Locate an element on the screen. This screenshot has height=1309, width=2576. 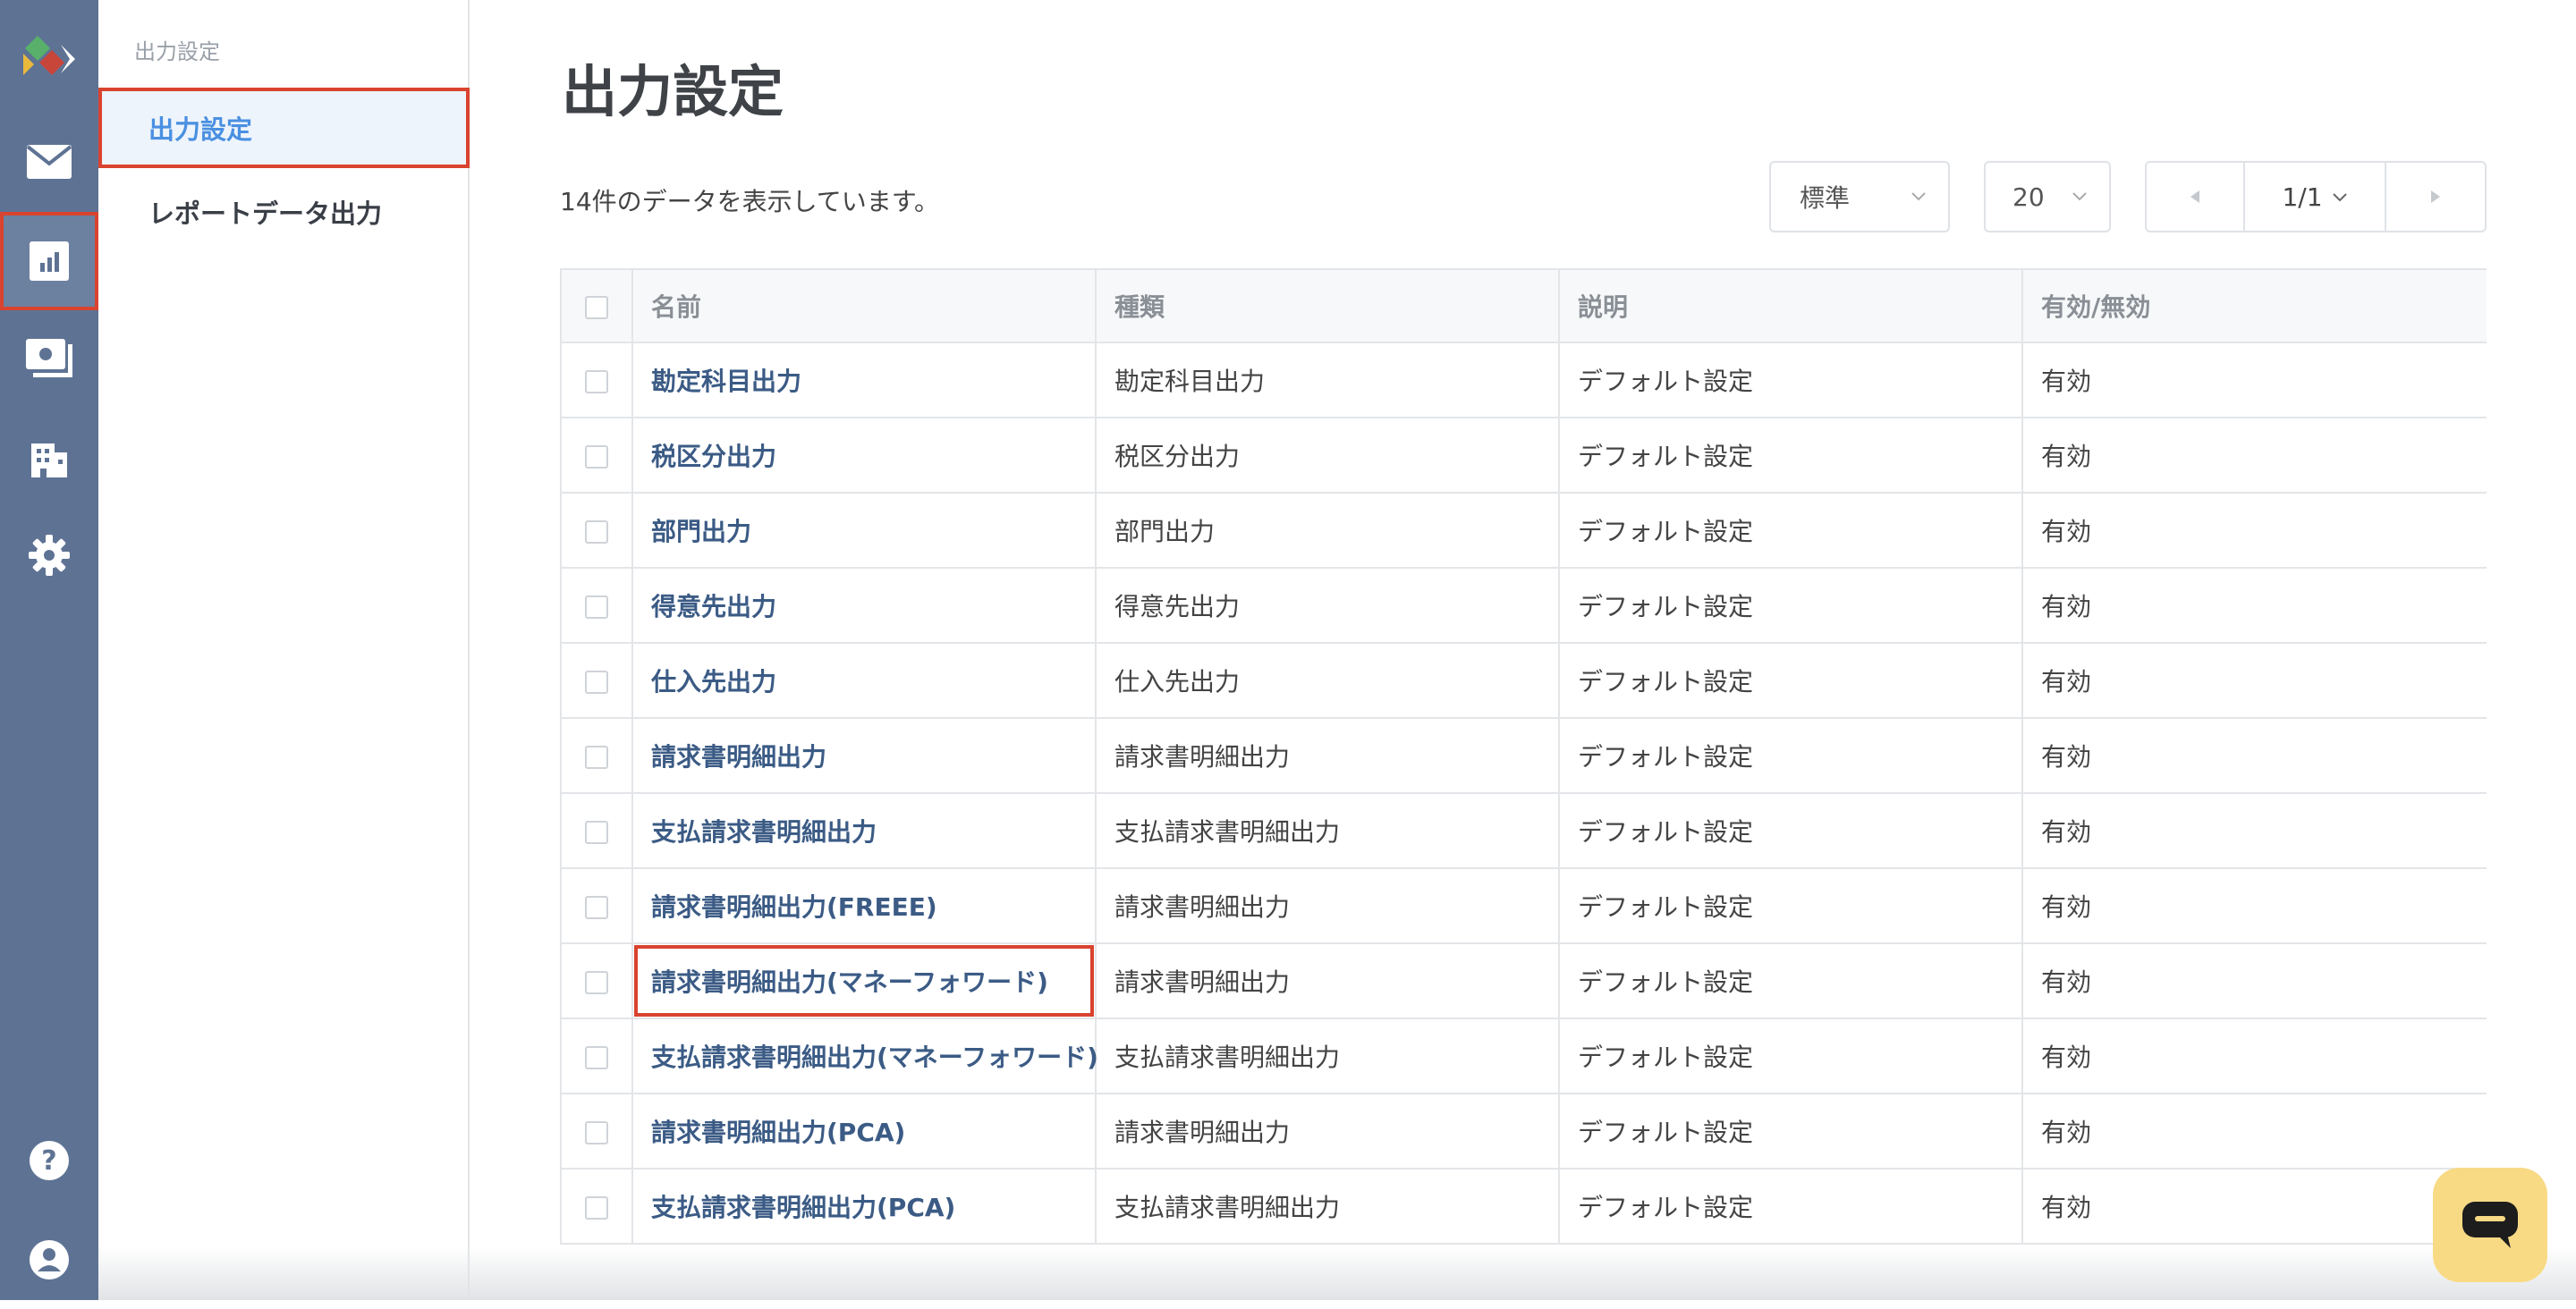
table-row: 支払請求書明細出力(マネーフォワード) 支払請求書明細出力 デフォルト設定 有効 is located at coordinates (1523, 1056).